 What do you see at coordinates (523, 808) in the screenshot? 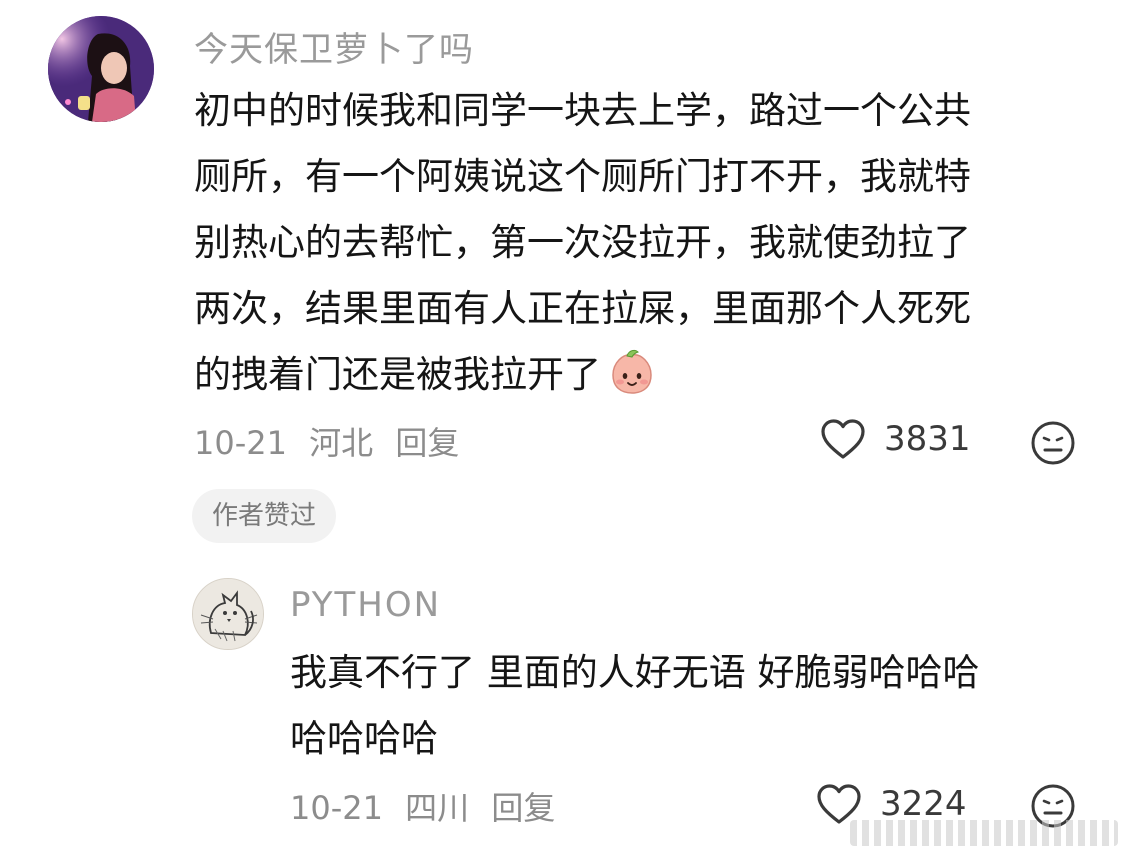
I see `reply-reply-button: 回复` at bounding box center [523, 808].